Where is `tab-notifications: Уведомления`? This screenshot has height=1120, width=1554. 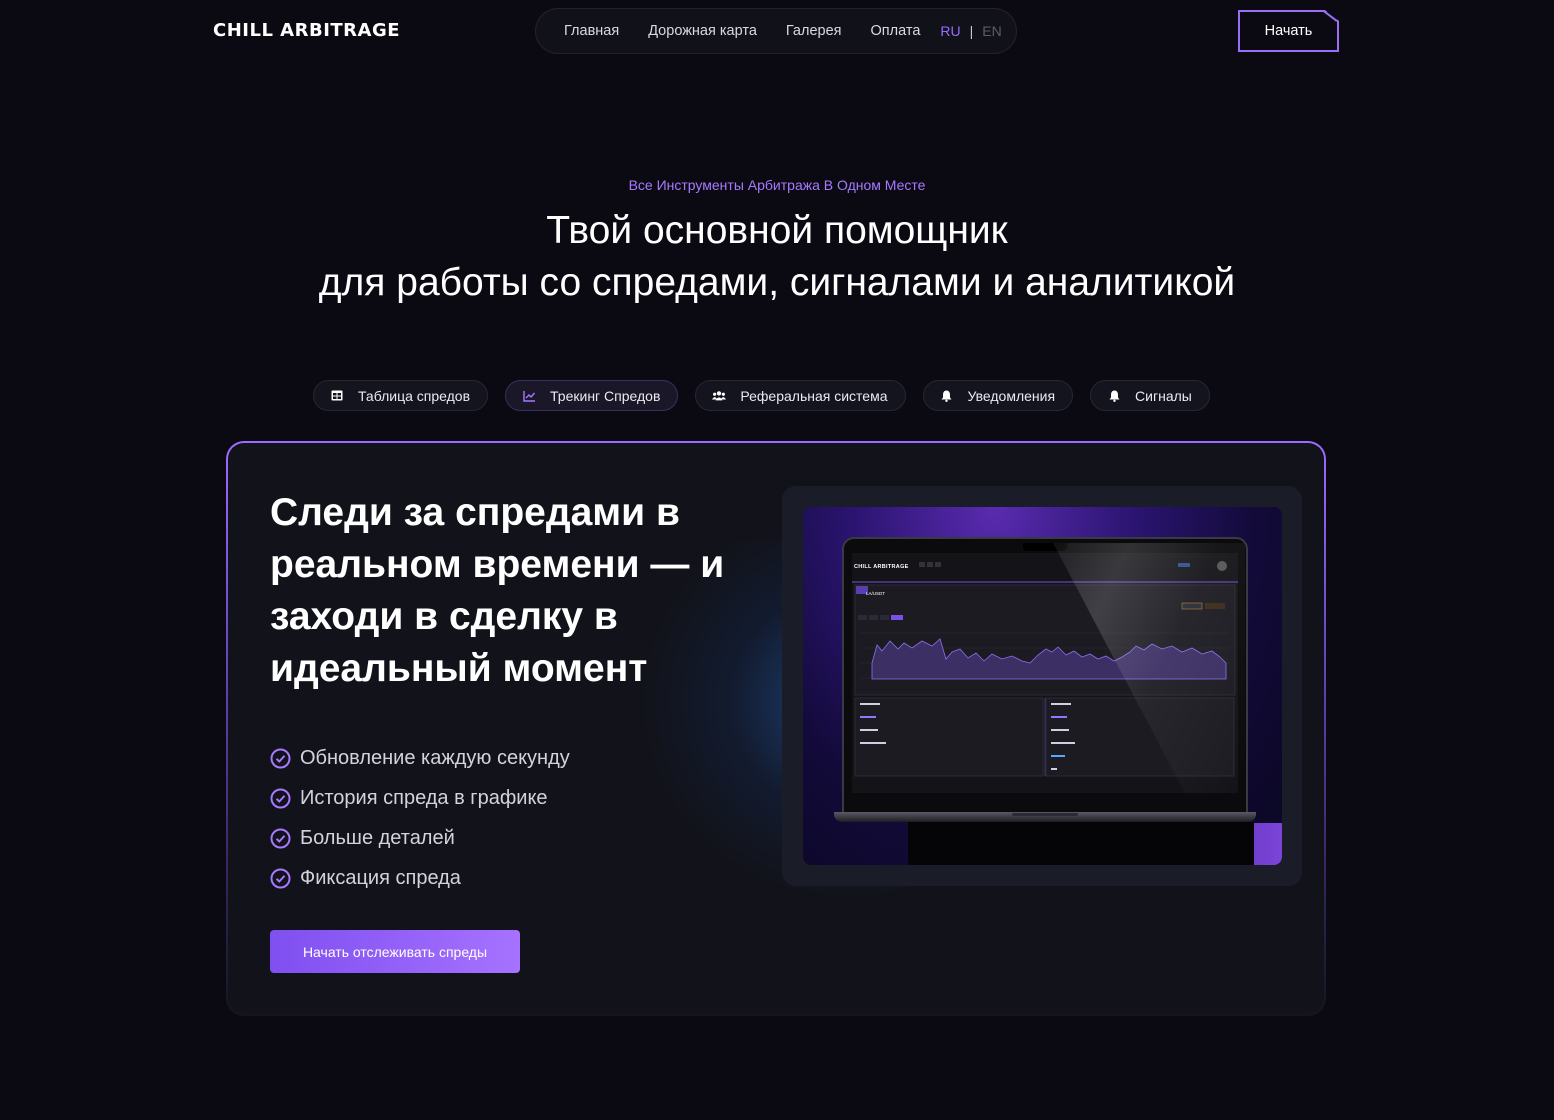
tab-notifications: Уведомления is located at coordinates (998, 395).